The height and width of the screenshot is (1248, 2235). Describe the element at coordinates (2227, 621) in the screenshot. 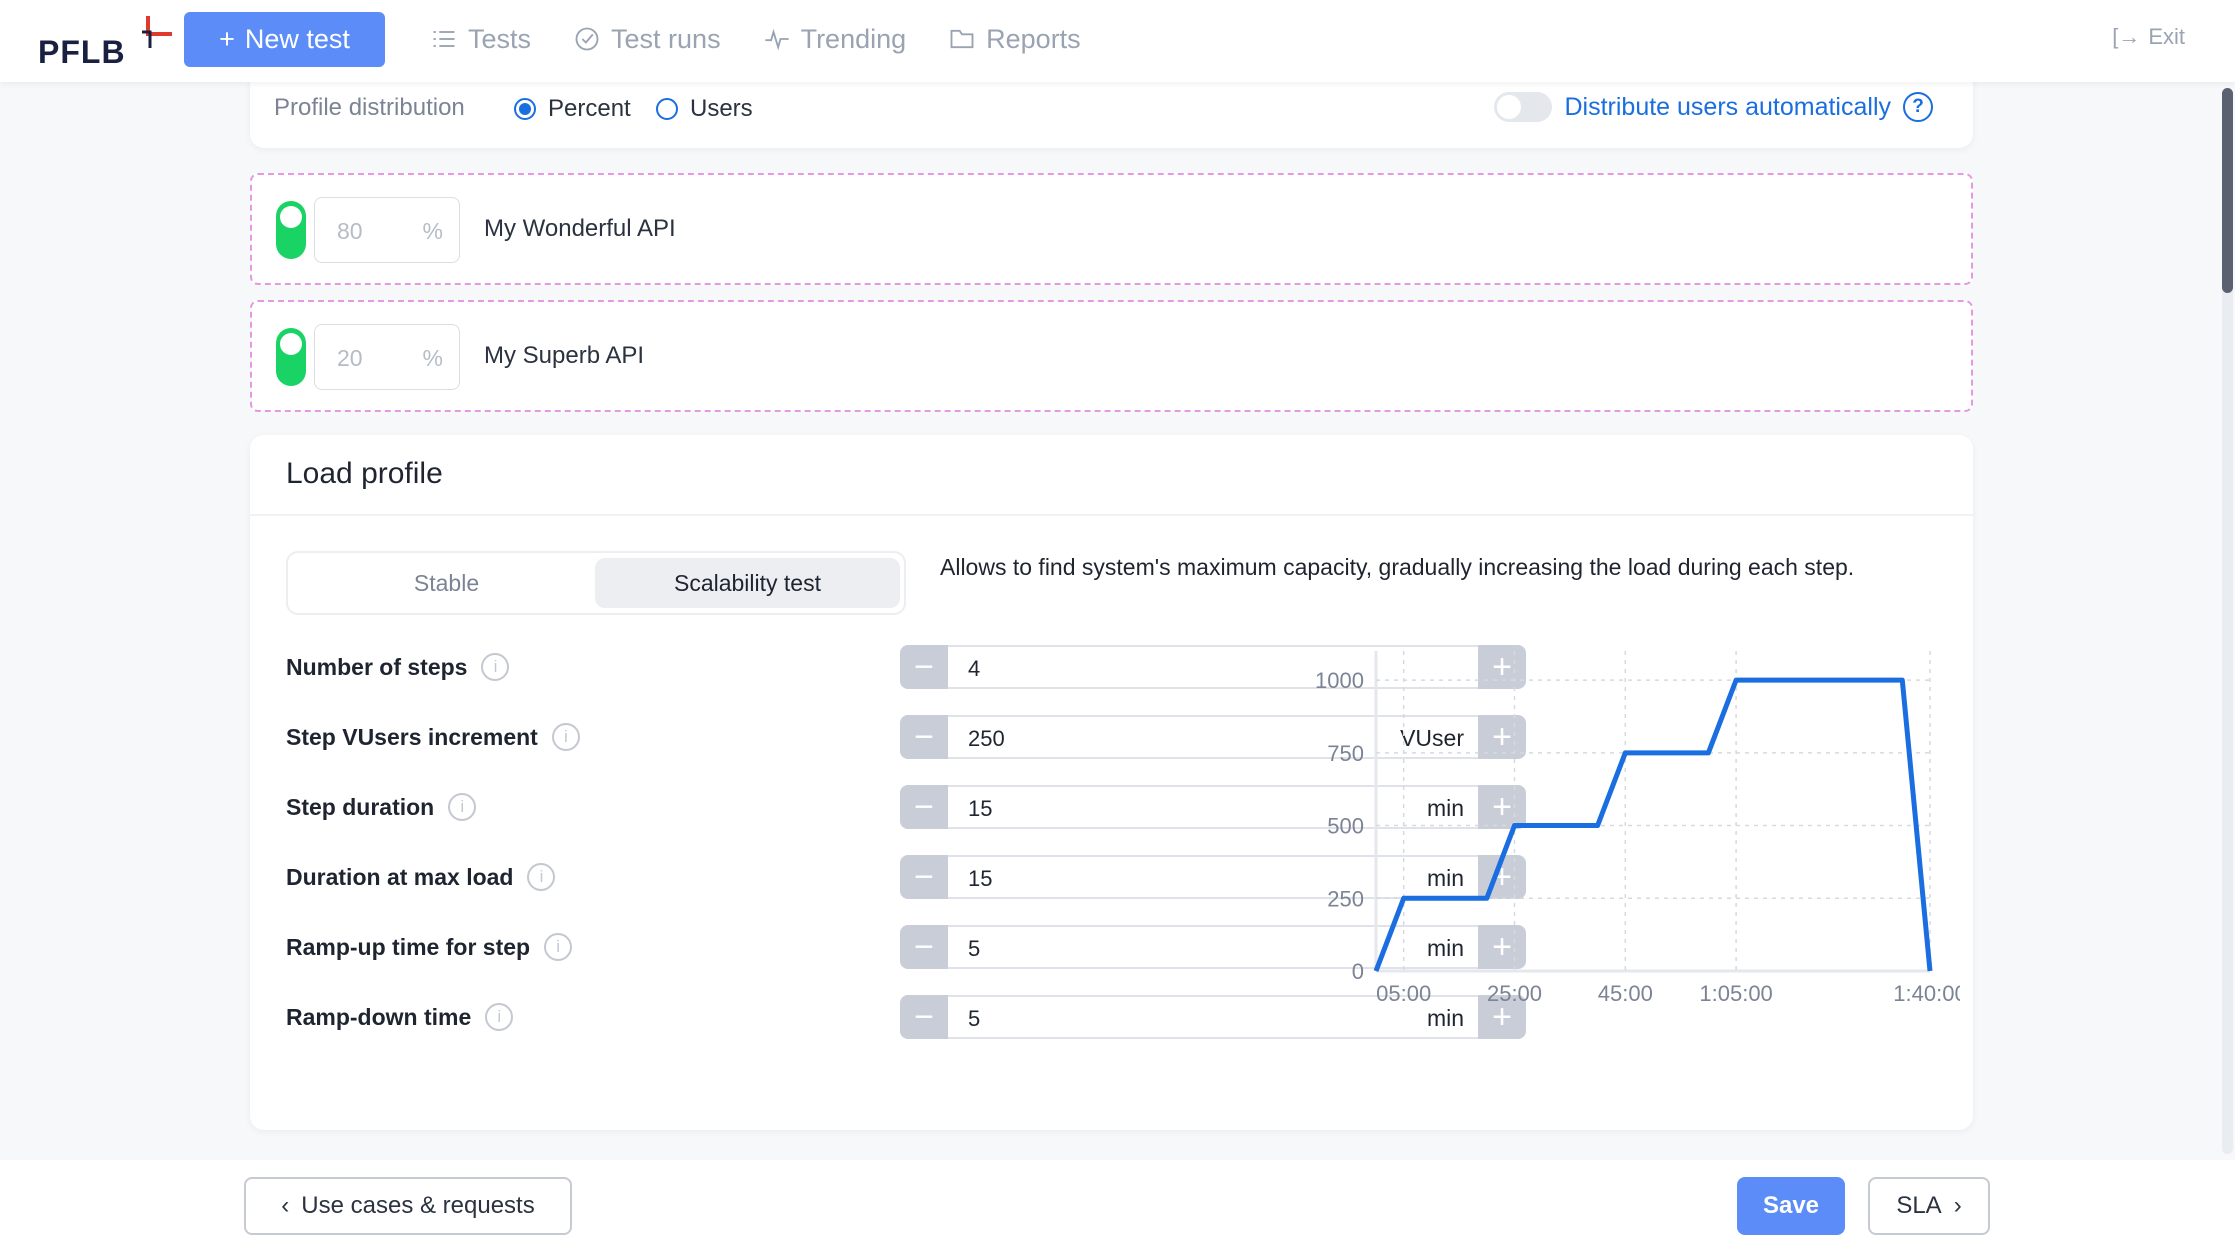

I see `scrollbar` at that location.